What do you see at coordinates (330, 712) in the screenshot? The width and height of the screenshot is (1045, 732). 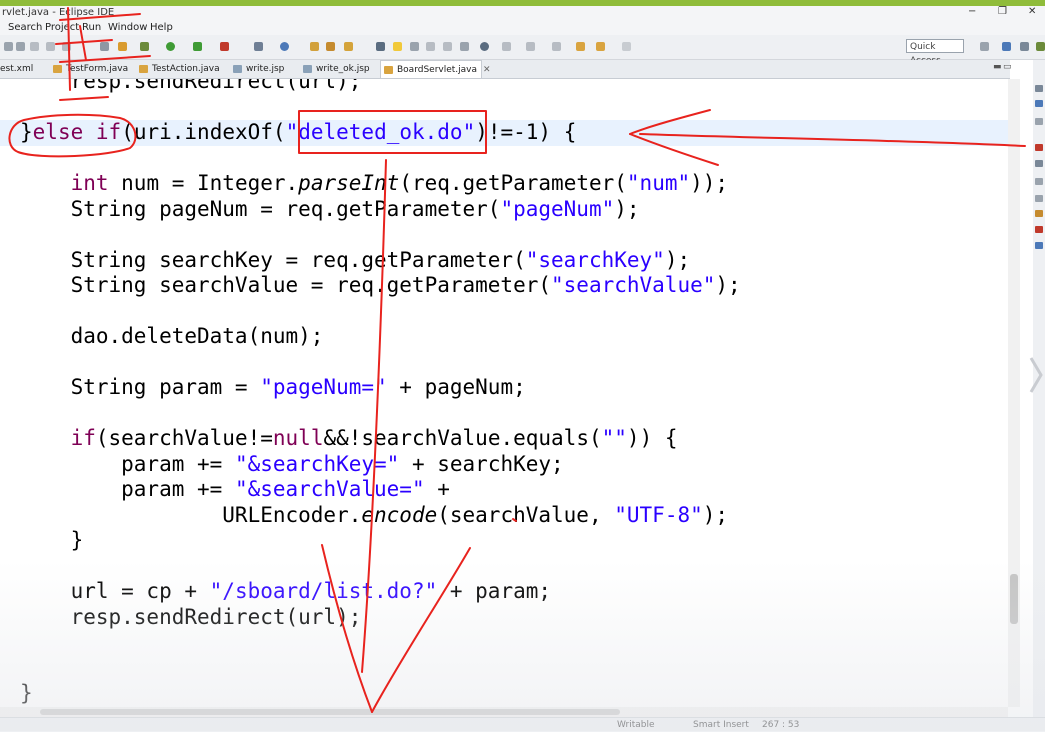 I see `horizontal-scroll-thumb` at bounding box center [330, 712].